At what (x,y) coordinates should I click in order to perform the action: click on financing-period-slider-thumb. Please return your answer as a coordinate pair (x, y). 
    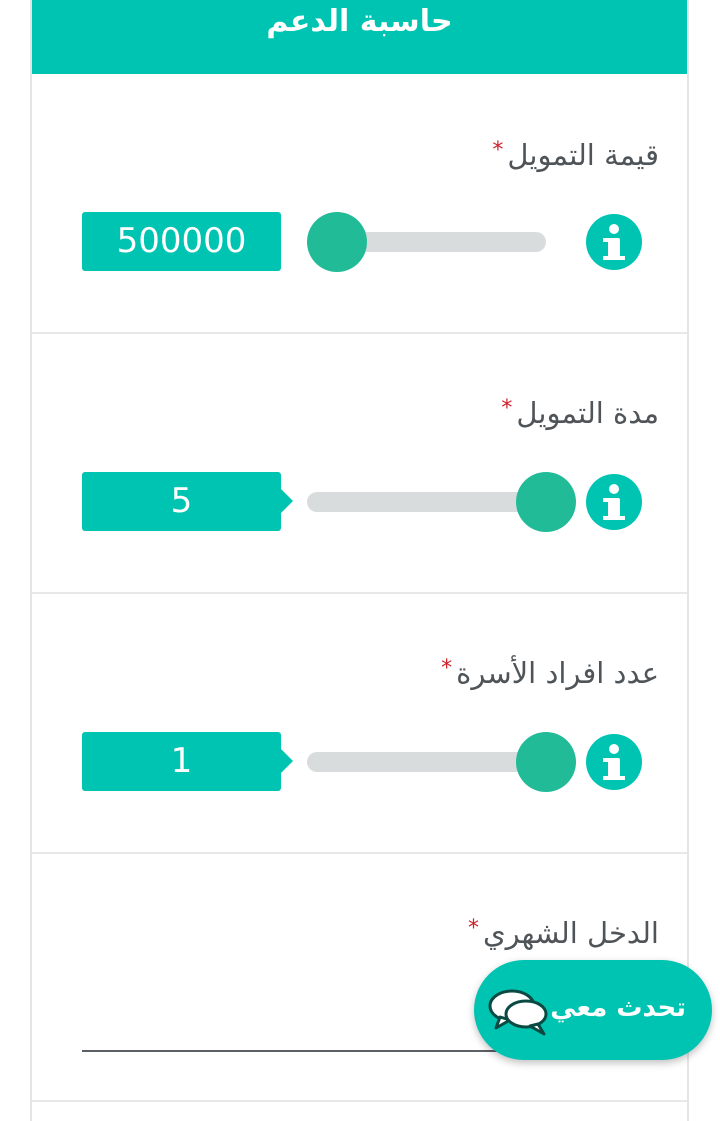
    Looking at the image, I should click on (546, 502).